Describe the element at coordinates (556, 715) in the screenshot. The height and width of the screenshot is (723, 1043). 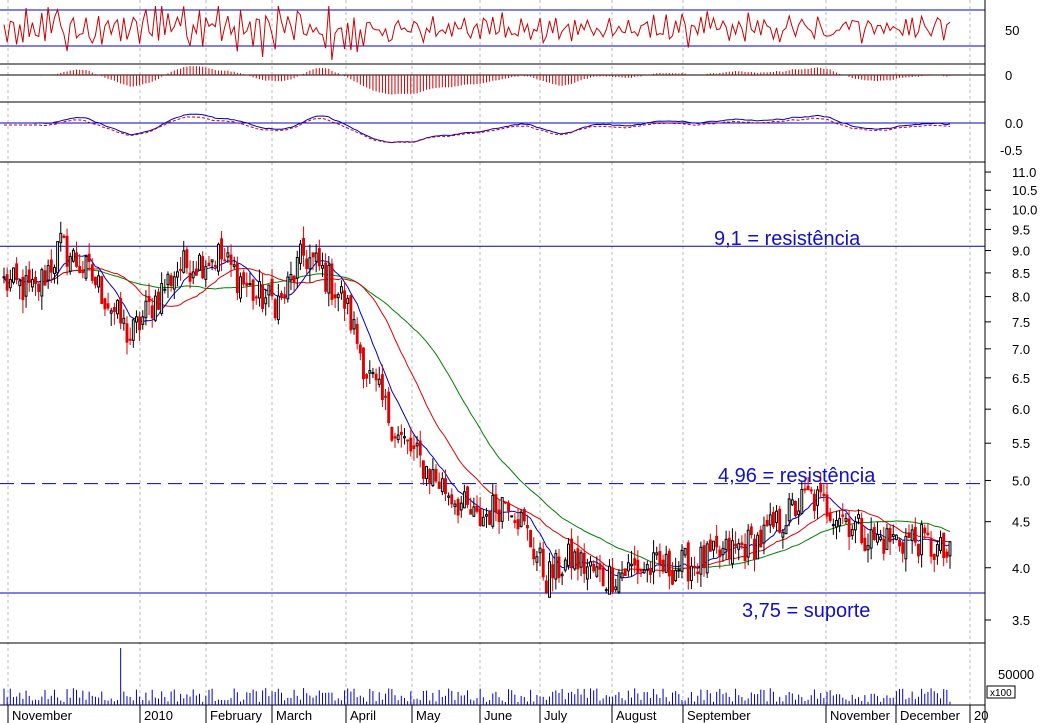
I see `month-label: July` at that location.